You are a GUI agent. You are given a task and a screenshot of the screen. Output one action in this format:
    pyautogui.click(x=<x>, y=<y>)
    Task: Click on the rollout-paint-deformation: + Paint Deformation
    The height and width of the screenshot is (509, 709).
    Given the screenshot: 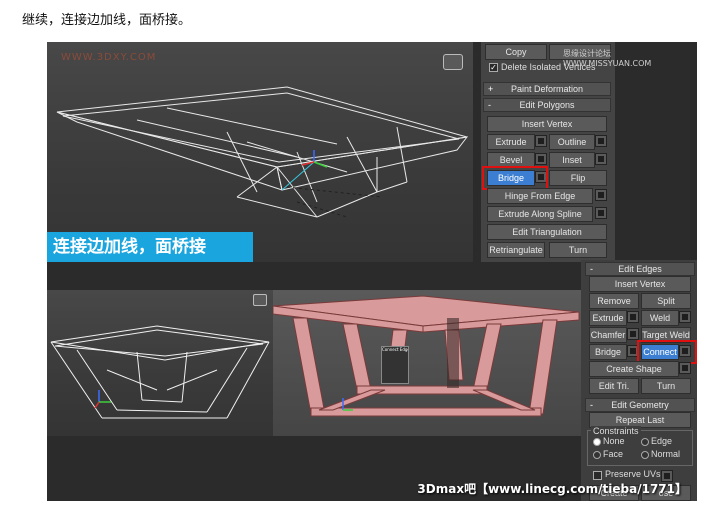 What is the action you would take?
    pyautogui.click(x=547, y=89)
    